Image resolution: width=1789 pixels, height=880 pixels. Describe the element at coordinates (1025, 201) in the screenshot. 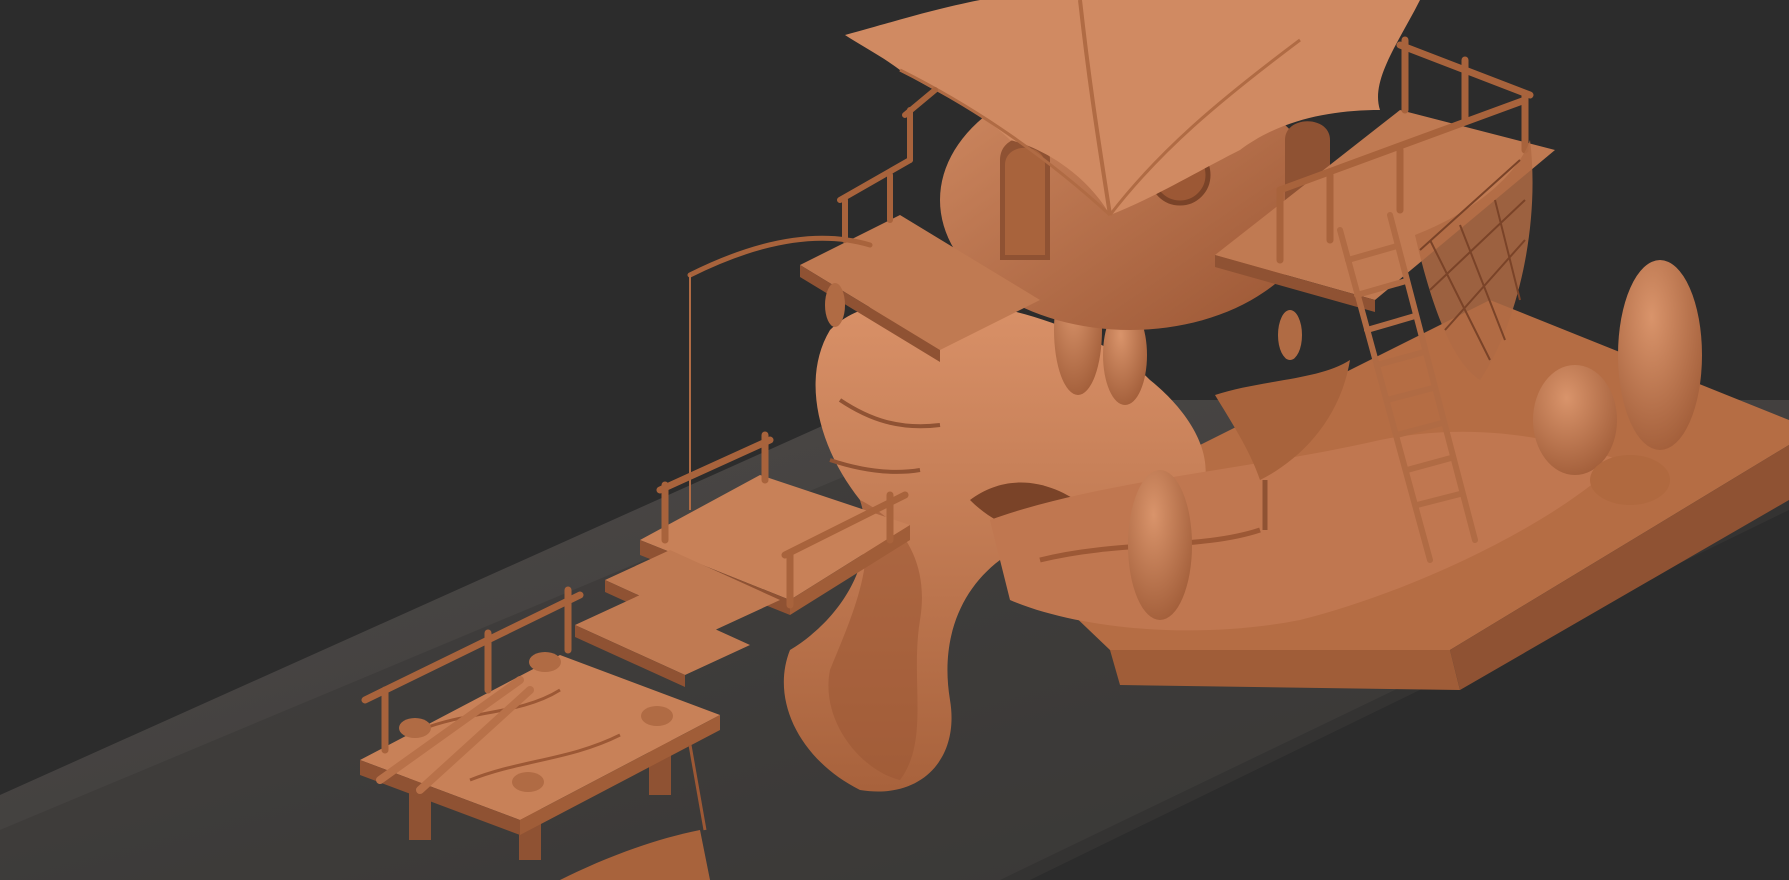

I see `hut-door` at that location.